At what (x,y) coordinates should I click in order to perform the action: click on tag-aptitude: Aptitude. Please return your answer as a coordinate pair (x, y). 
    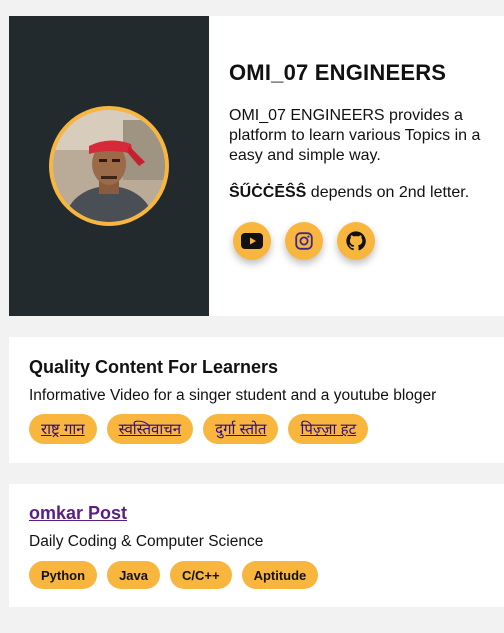
    Looking at the image, I should click on (280, 575).